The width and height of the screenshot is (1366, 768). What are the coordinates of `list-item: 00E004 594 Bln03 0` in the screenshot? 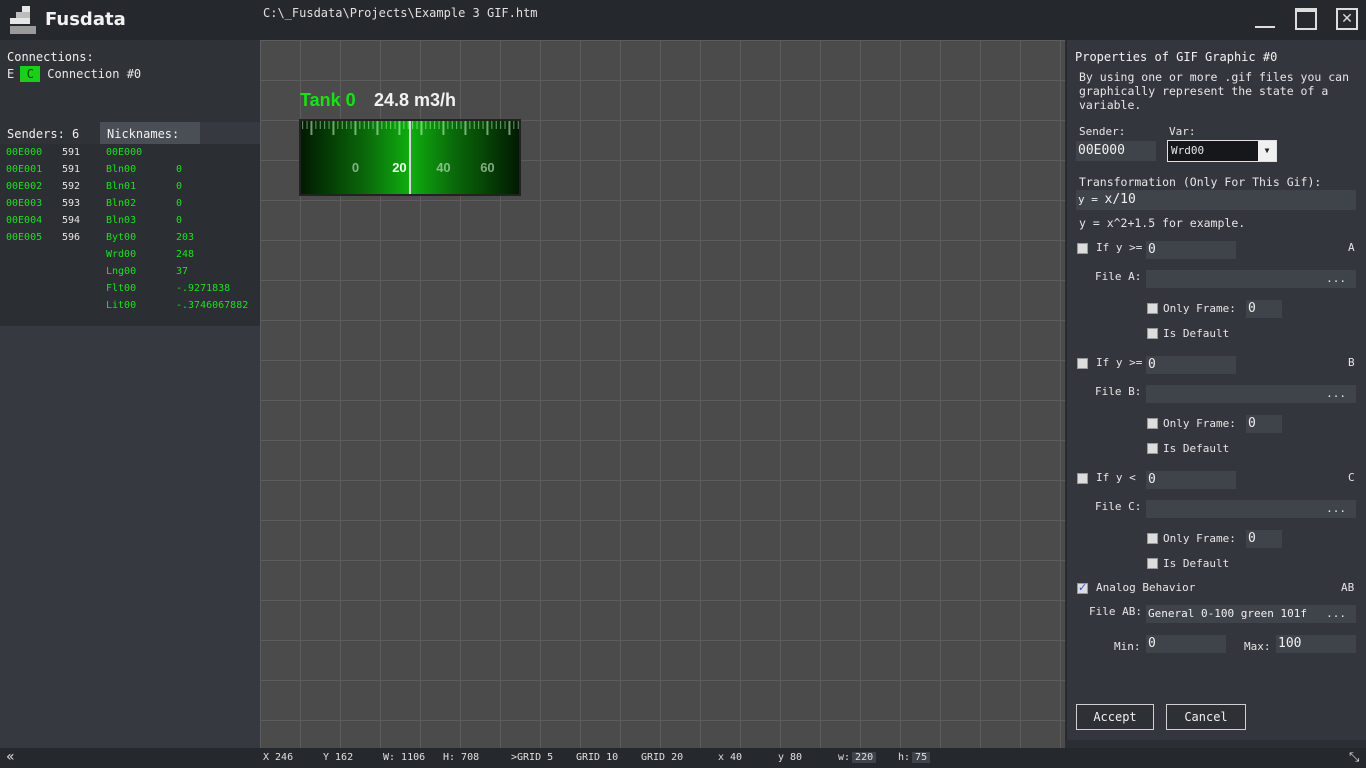 It's located at (130, 220).